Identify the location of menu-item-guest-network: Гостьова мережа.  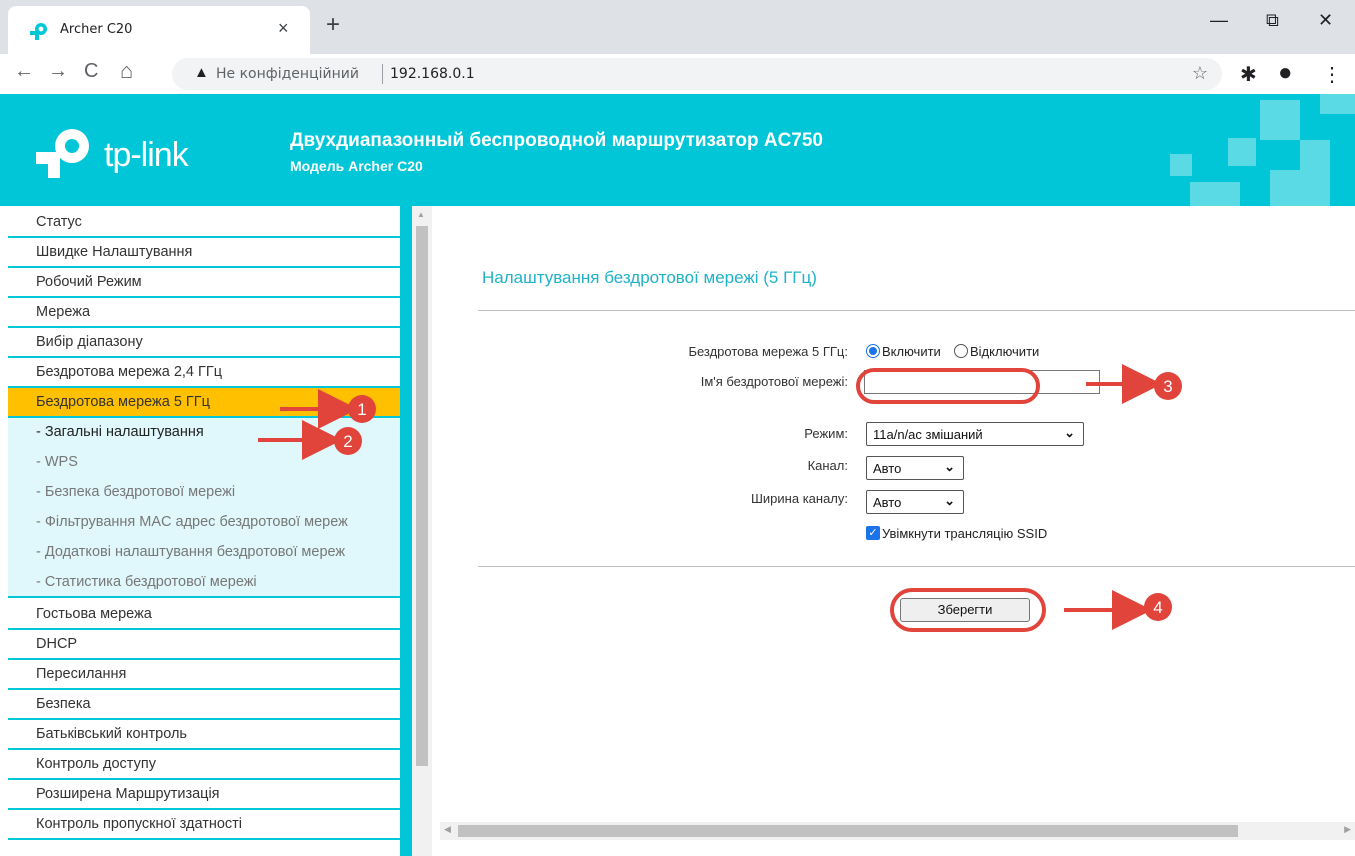
(204, 615).